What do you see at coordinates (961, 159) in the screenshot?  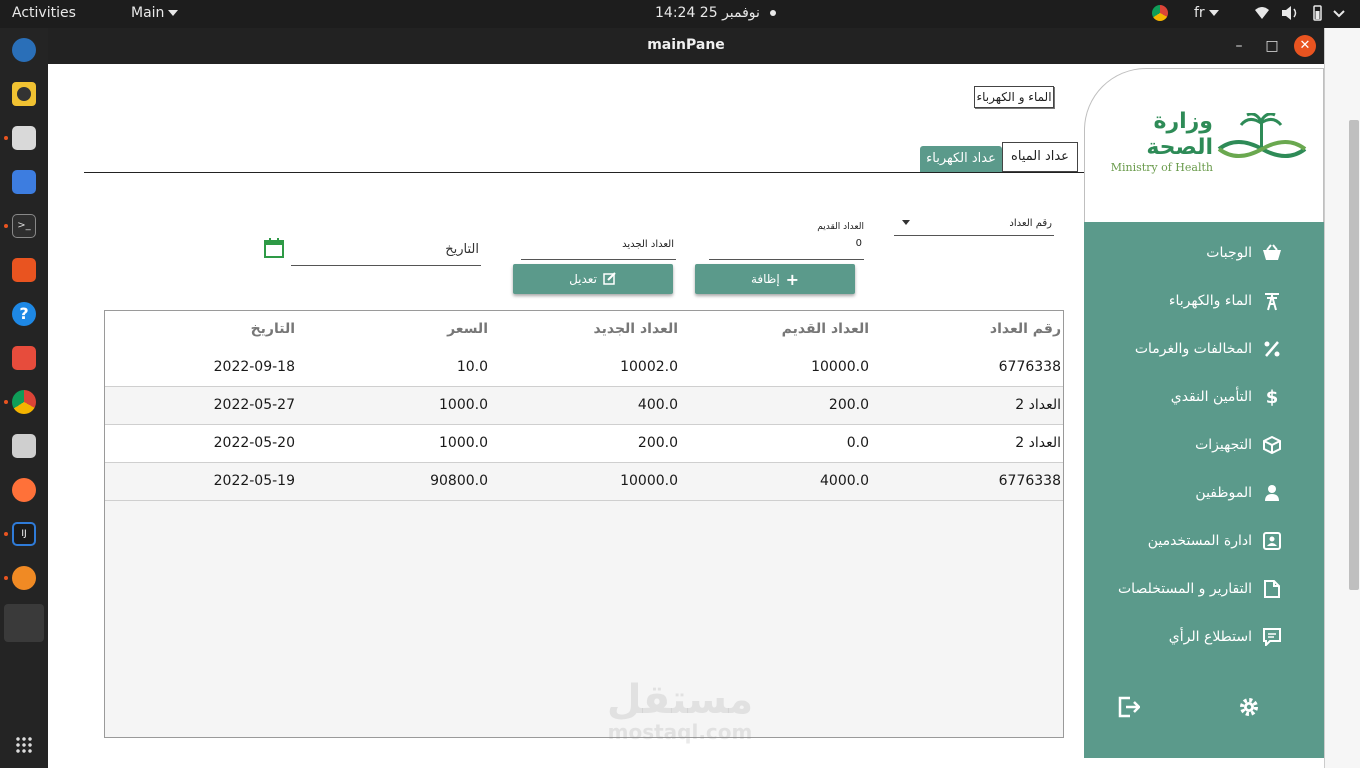 I see `tab-electricity-meter: عداد الكهرباء` at bounding box center [961, 159].